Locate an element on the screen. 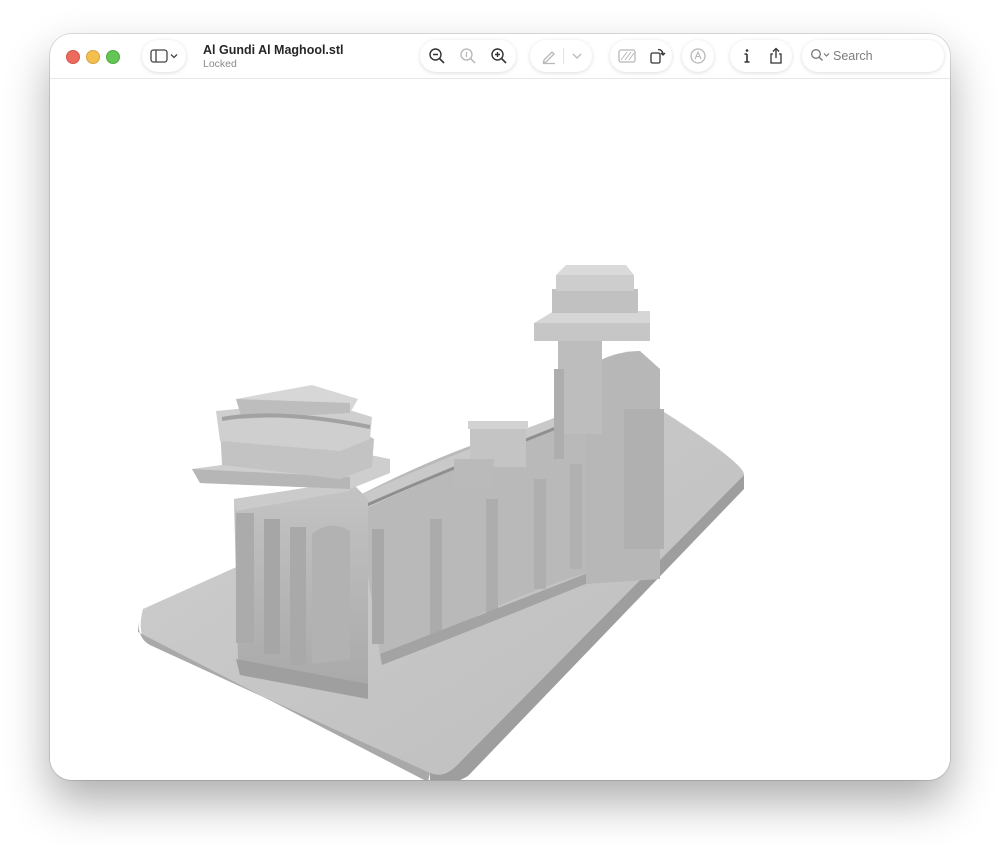 This screenshot has height=846, width=1000. document-status: Locked is located at coordinates (220, 64).